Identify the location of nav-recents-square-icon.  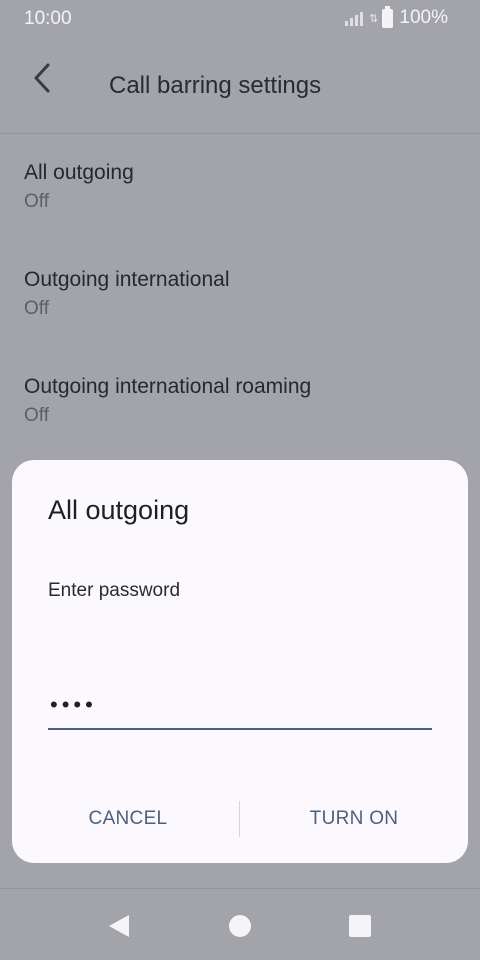
(360, 926).